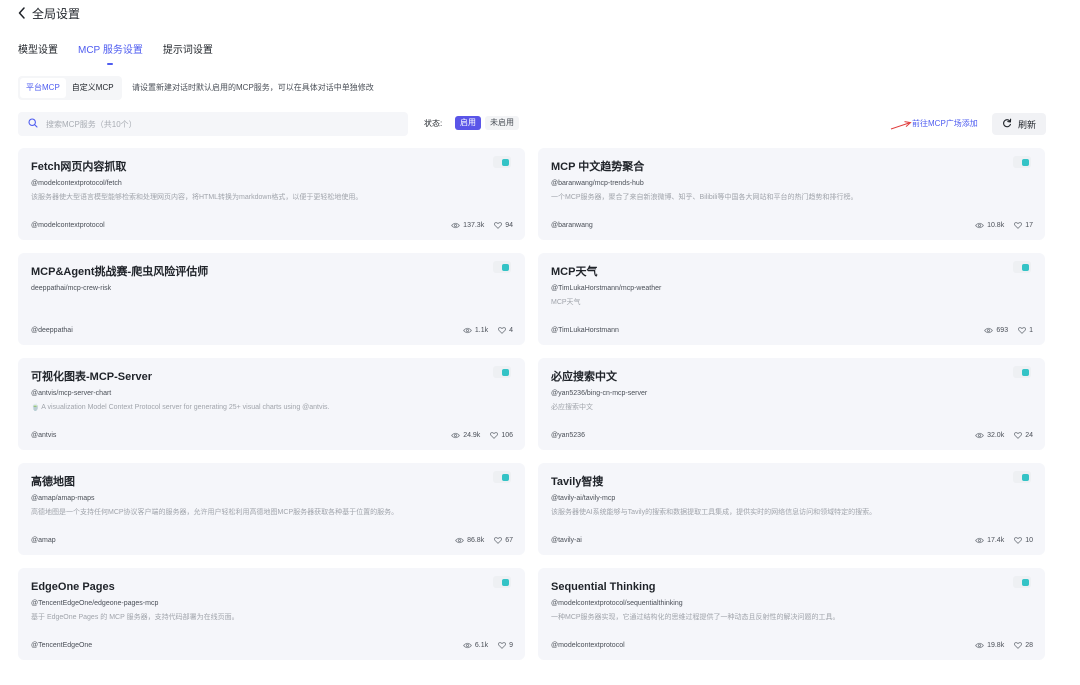 This screenshot has width=1080, height=685. Describe the element at coordinates (476, 540) in the screenshot. I see `views-count: 86.8k` at that location.